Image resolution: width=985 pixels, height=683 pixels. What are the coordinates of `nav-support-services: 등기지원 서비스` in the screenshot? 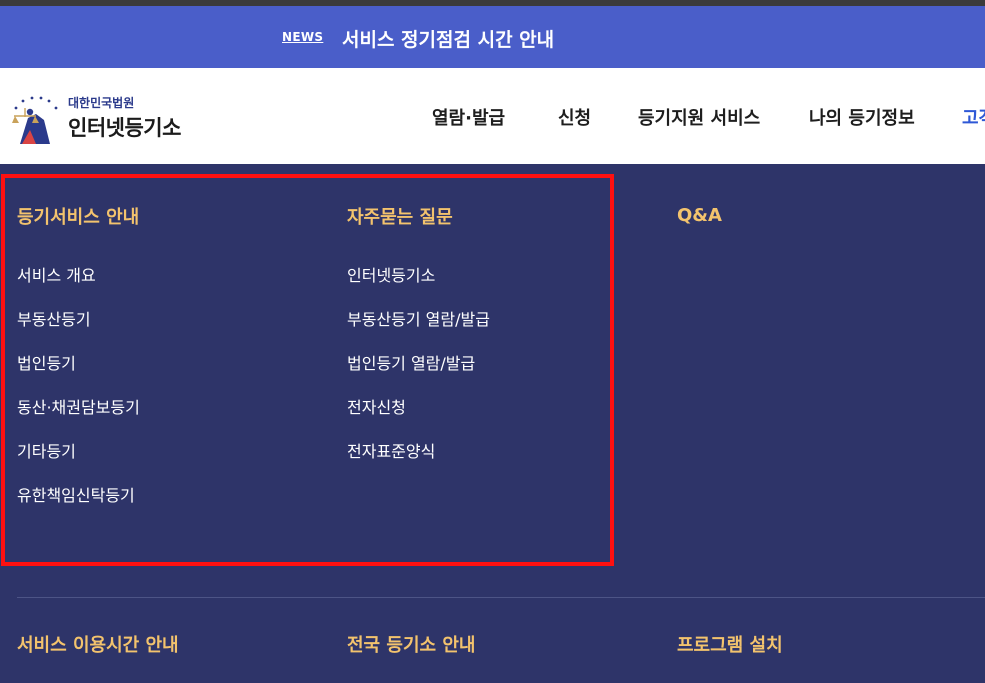 It's located at (699, 117).